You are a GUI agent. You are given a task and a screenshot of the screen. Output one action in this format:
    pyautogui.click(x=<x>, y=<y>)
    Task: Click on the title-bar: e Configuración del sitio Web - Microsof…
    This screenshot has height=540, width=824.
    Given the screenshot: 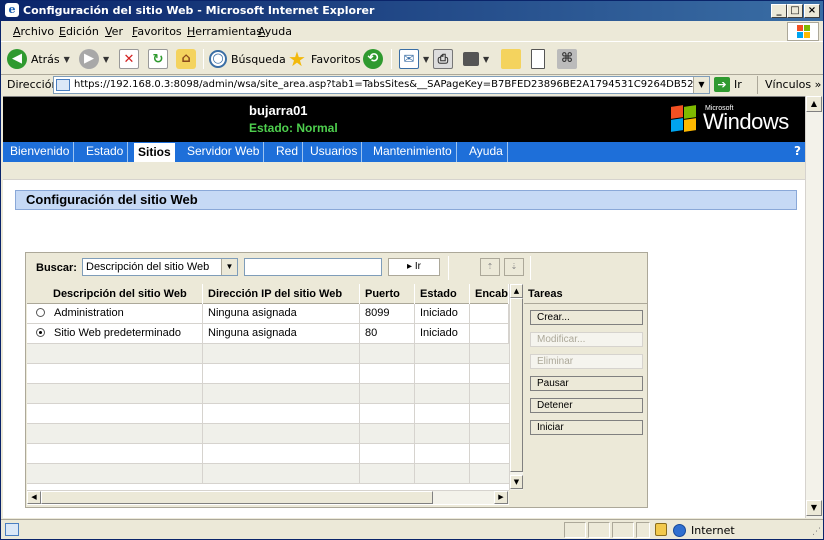 What is the action you would take?
    pyautogui.click(x=412, y=11)
    